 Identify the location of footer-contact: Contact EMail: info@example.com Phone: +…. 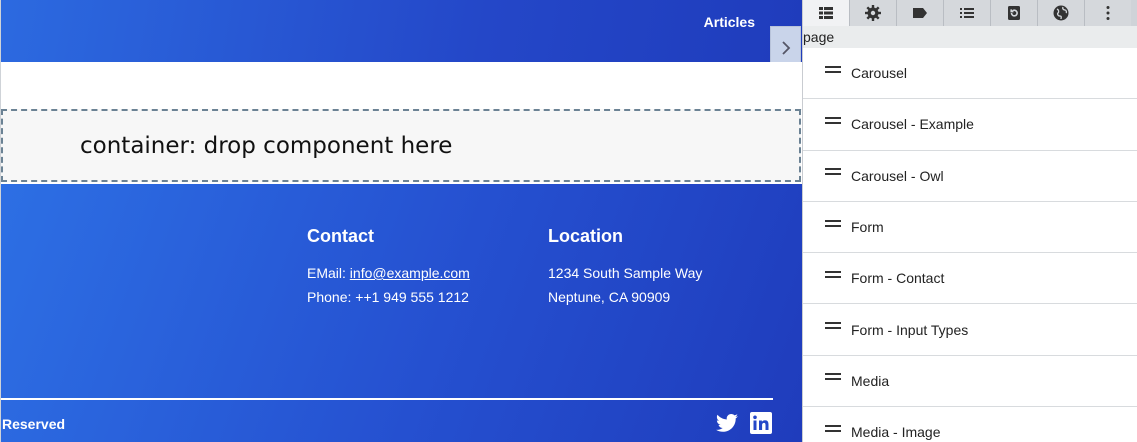
(388, 267).